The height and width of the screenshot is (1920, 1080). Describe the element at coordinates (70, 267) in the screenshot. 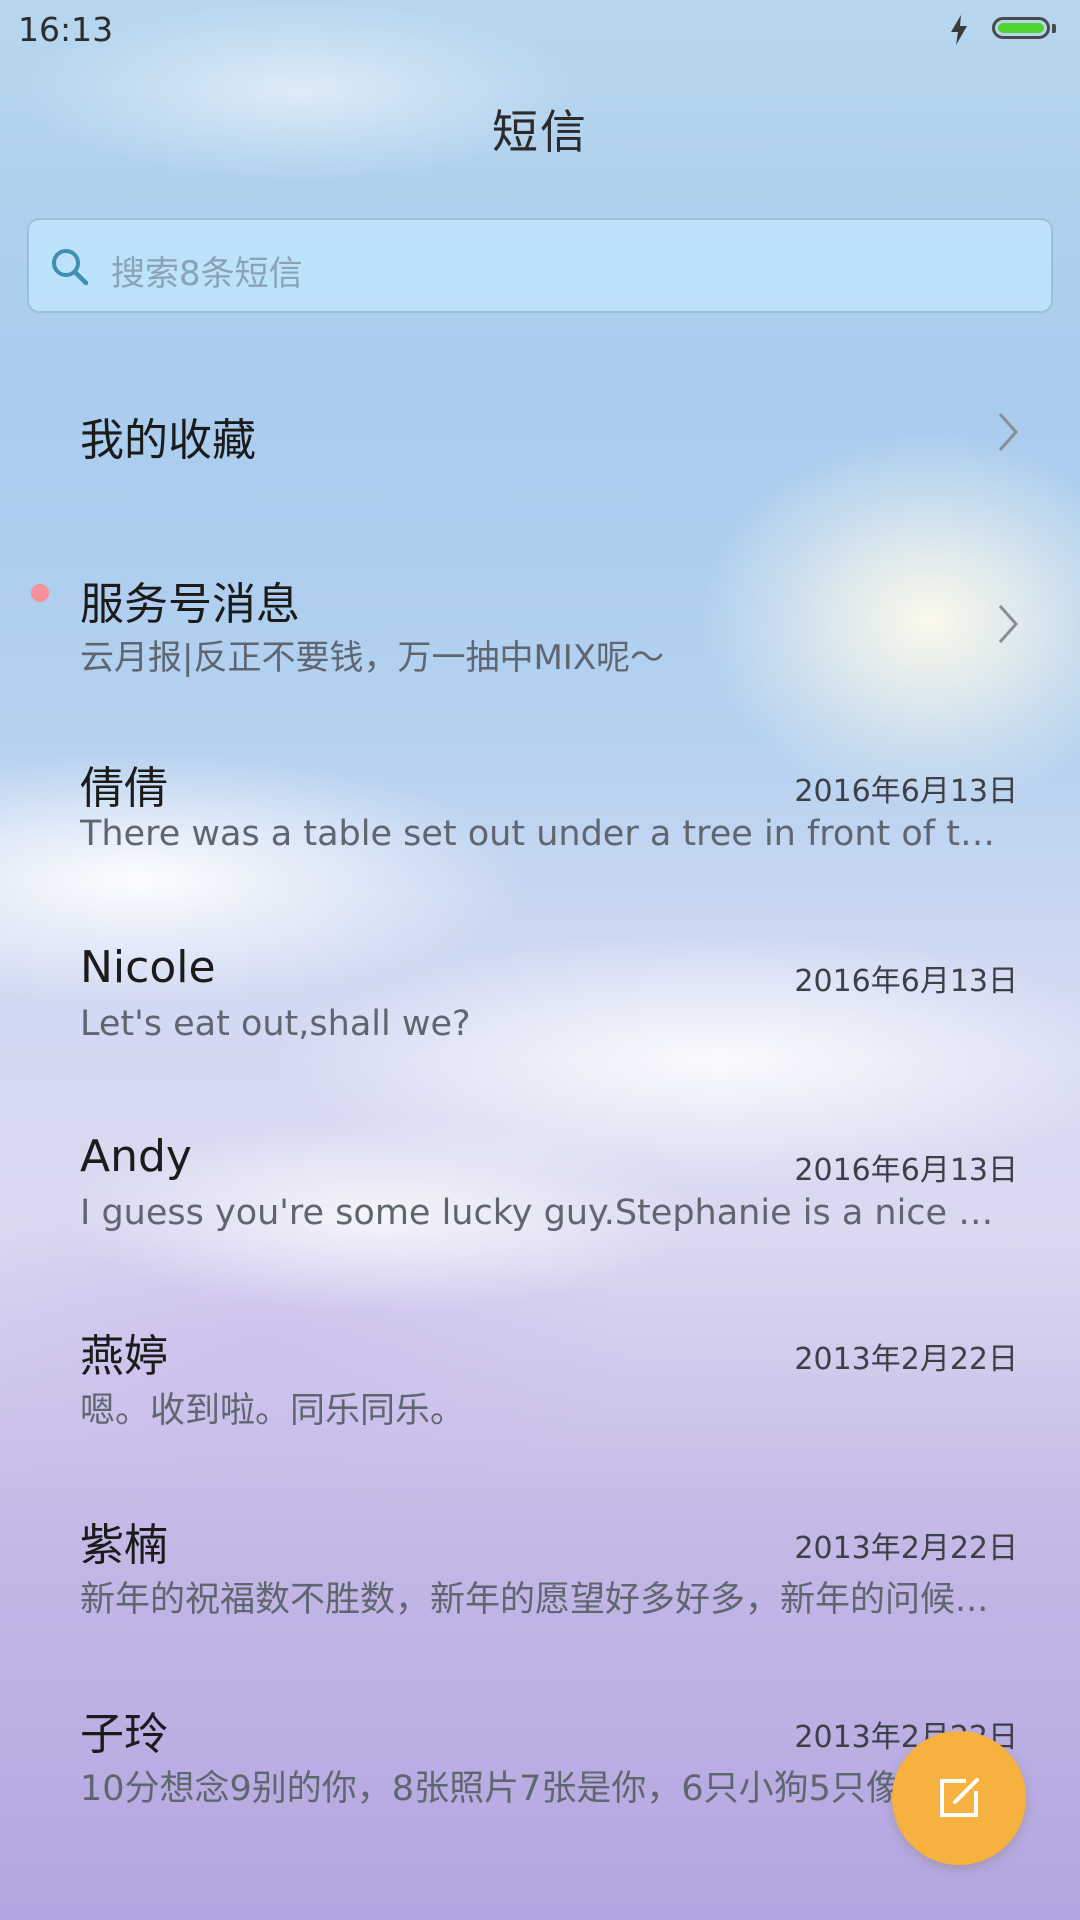

I see `search-icon` at that location.